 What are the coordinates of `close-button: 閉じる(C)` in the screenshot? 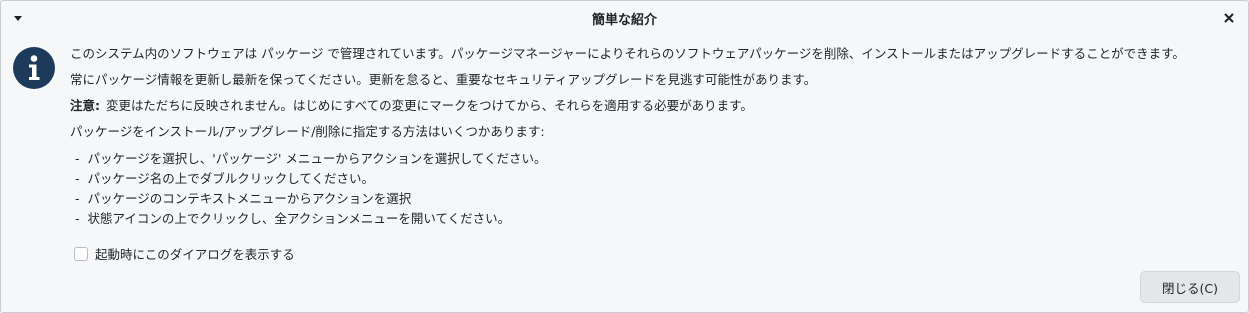 It's located at (1190, 287).